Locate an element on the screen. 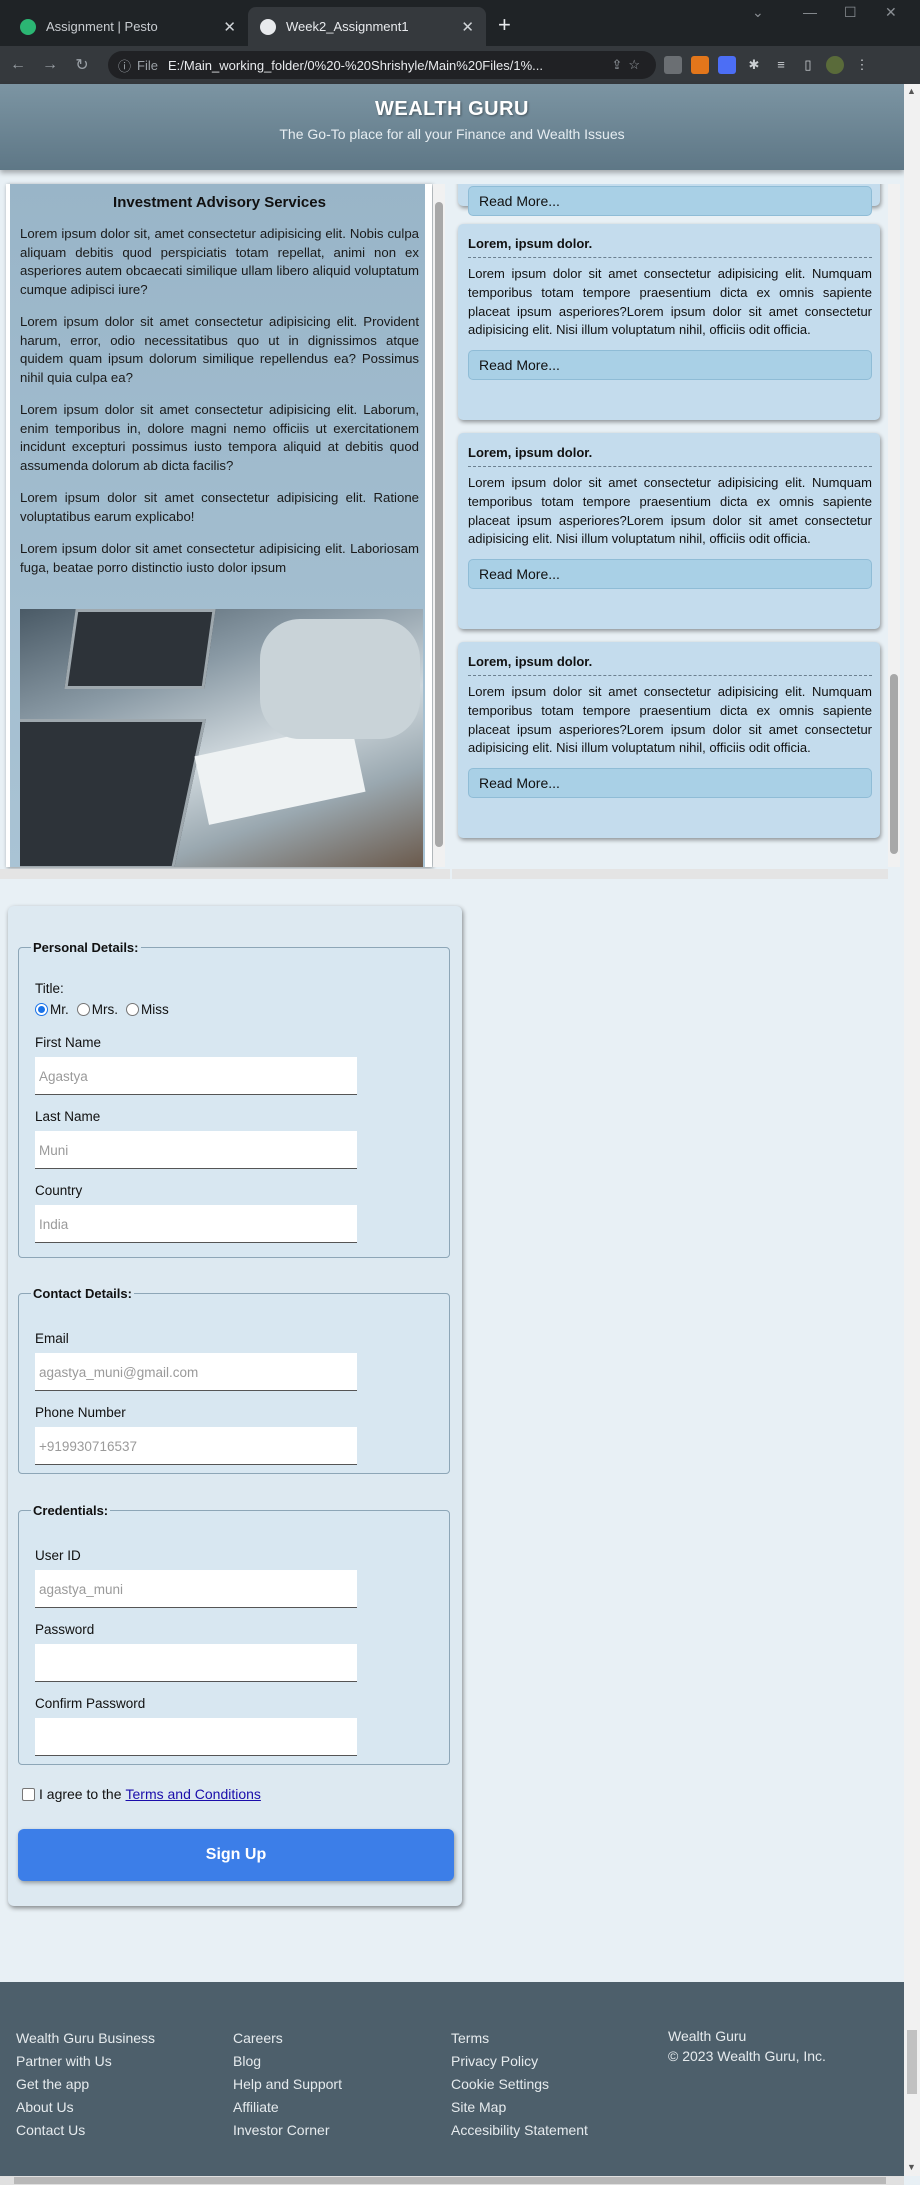  advisory-horizontal-scrollbar is located at coordinates (225, 874).